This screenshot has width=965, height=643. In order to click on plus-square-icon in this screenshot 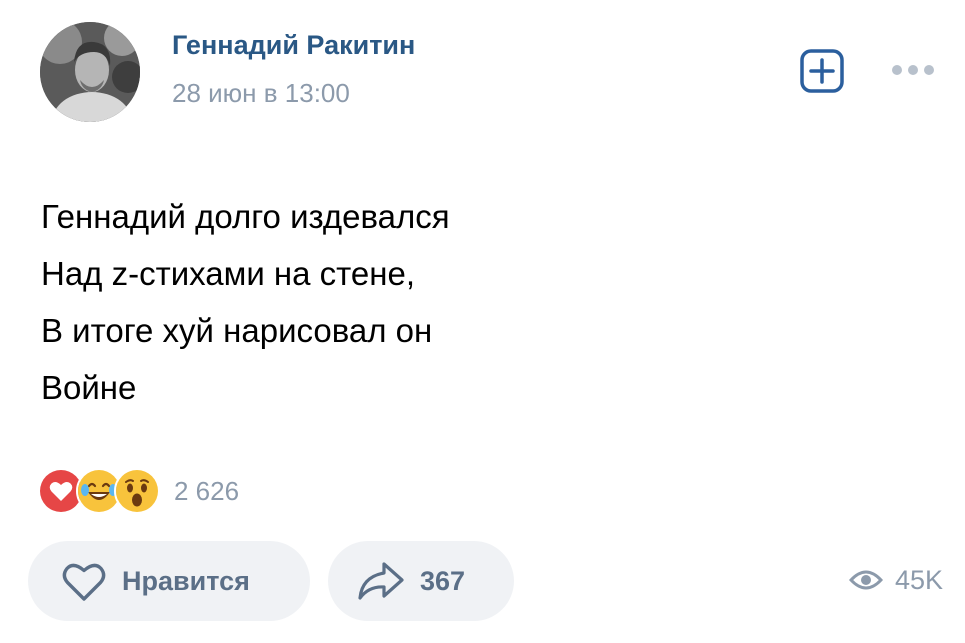, I will do `click(822, 71)`.